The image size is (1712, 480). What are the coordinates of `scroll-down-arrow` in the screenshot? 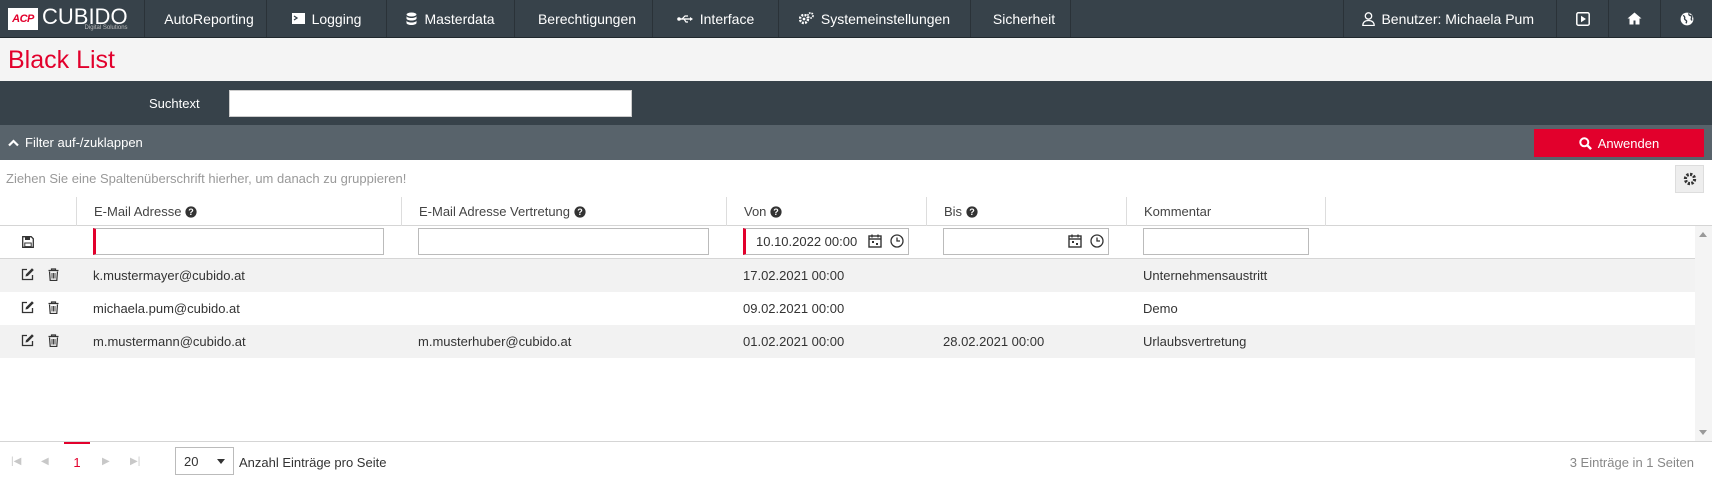 It's located at (1703, 432).